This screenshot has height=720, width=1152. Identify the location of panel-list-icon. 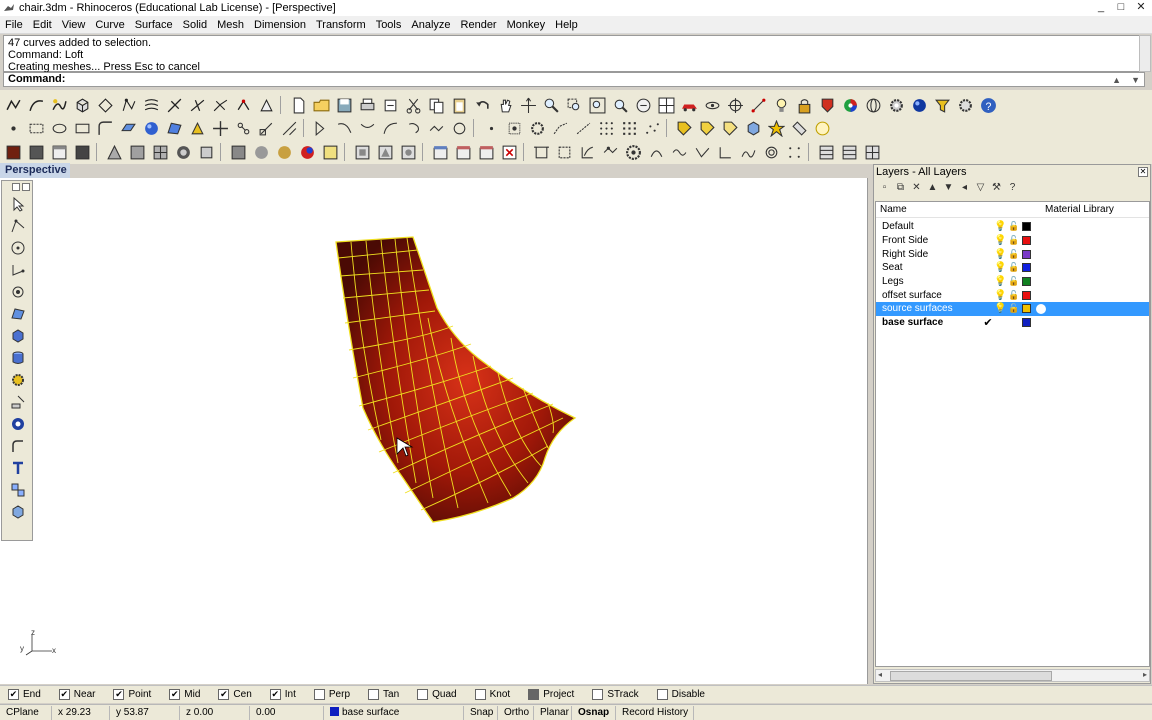
(849, 152).